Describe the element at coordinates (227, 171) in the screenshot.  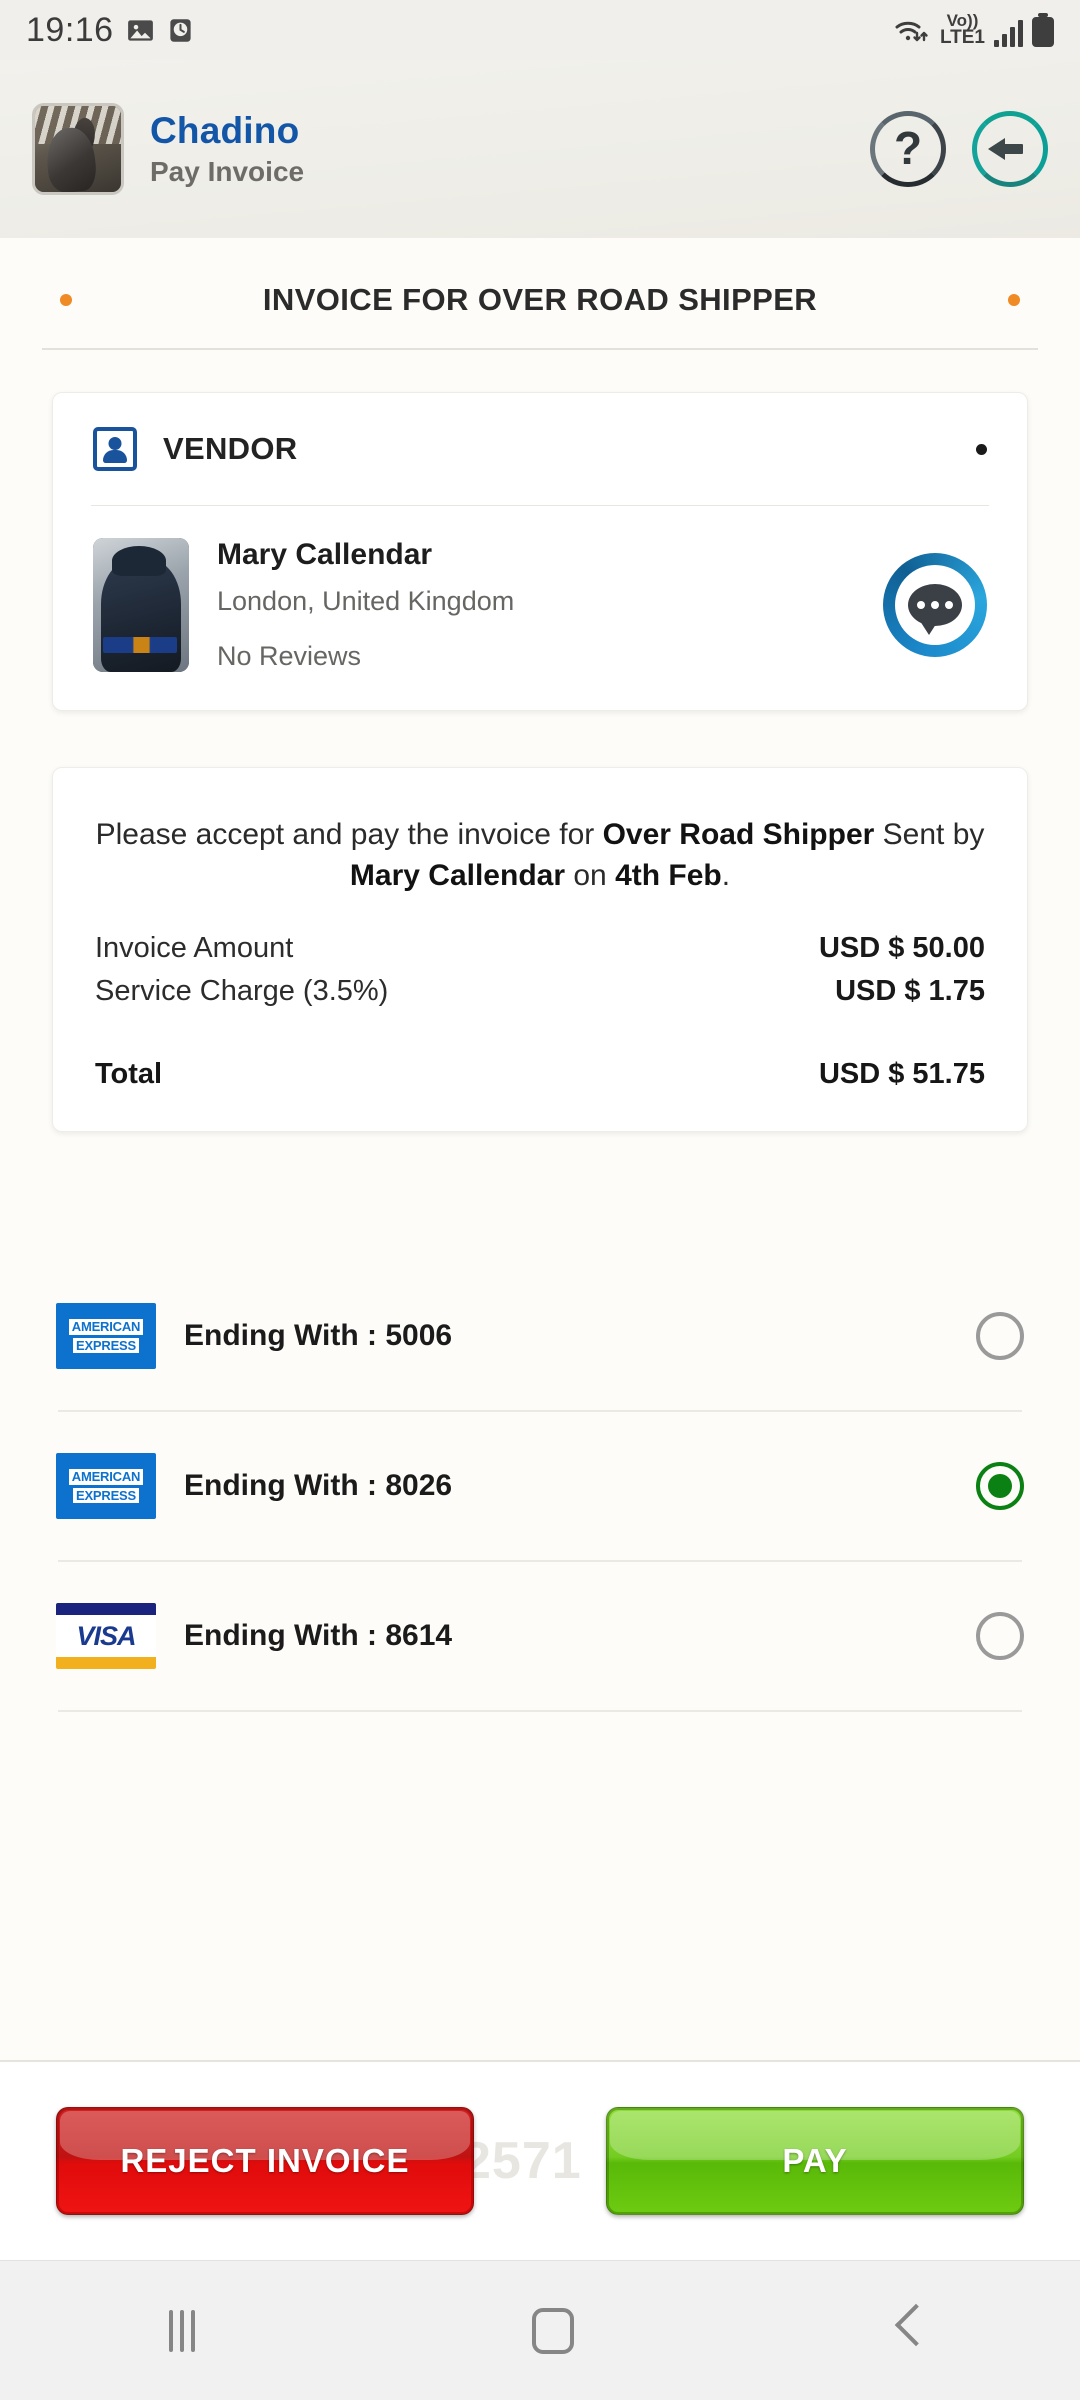
I see `screen-subtitle: Pay Invoice` at that location.